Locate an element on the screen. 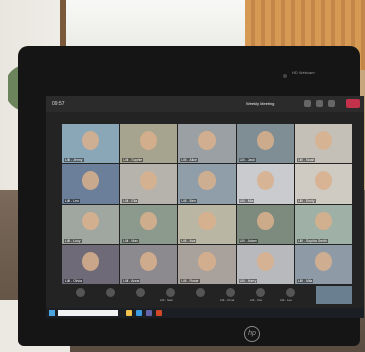  participant-name: Lilli - Sophia Smith is located at coordinates (312, 240).